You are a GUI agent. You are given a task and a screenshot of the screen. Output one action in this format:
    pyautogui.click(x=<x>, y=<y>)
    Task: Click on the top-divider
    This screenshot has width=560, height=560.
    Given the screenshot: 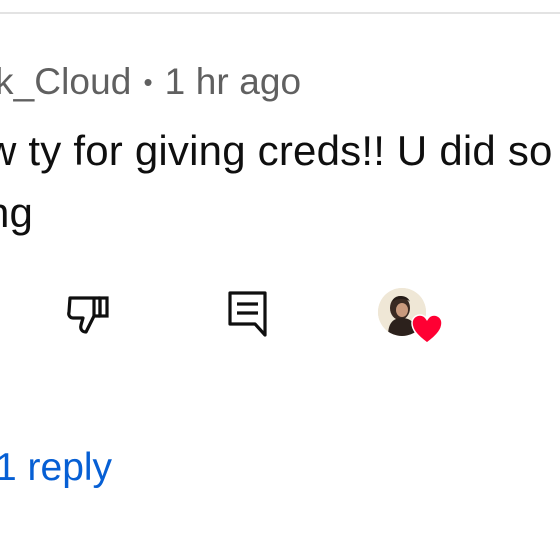 What is the action you would take?
    pyautogui.click(x=280, y=13)
    